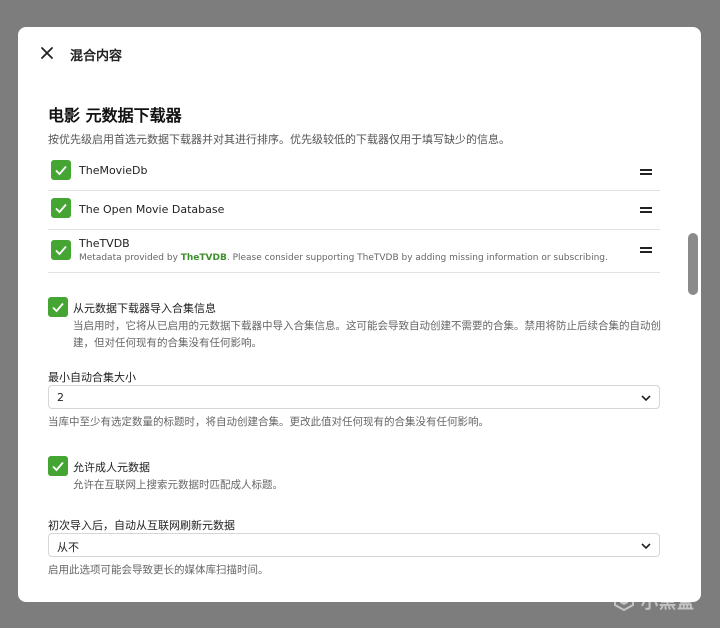 This screenshot has height=628, width=720. Describe the element at coordinates (68, 547) in the screenshot. I see `selected-value: 从不` at that location.